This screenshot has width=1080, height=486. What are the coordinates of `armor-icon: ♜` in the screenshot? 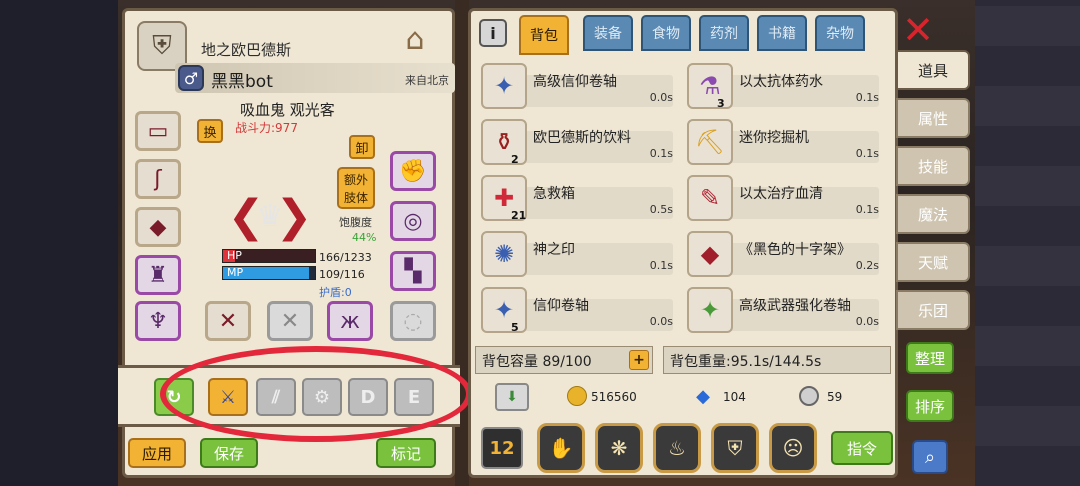 It's located at (158, 275).